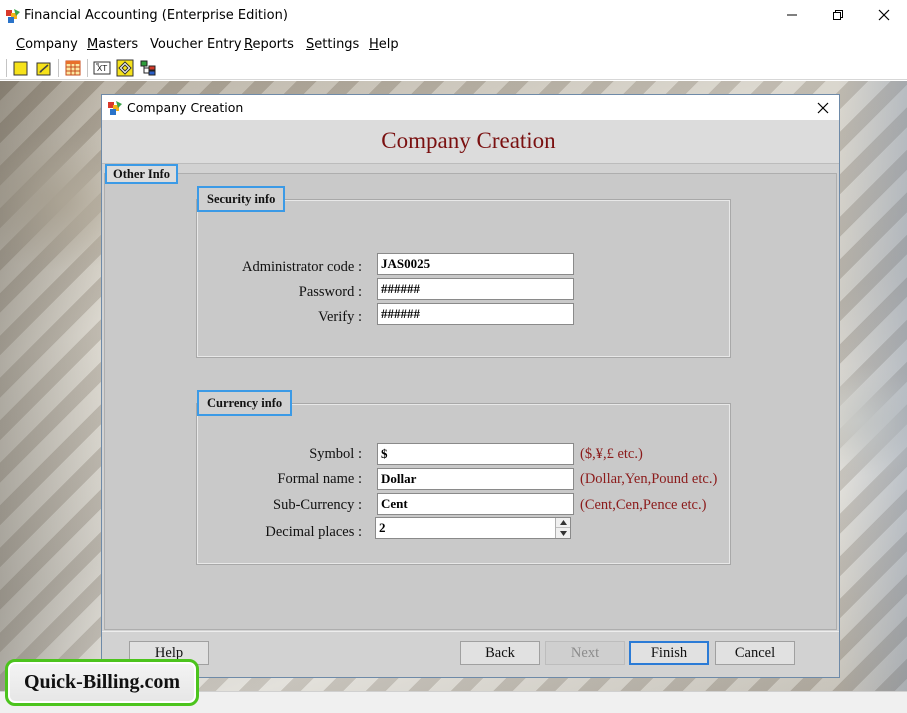 This screenshot has height=713, width=907. What do you see at coordinates (313, 532) in the screenshot?
I see `decimal-places-label: Decimal places :` at bounding box center [313, 532].